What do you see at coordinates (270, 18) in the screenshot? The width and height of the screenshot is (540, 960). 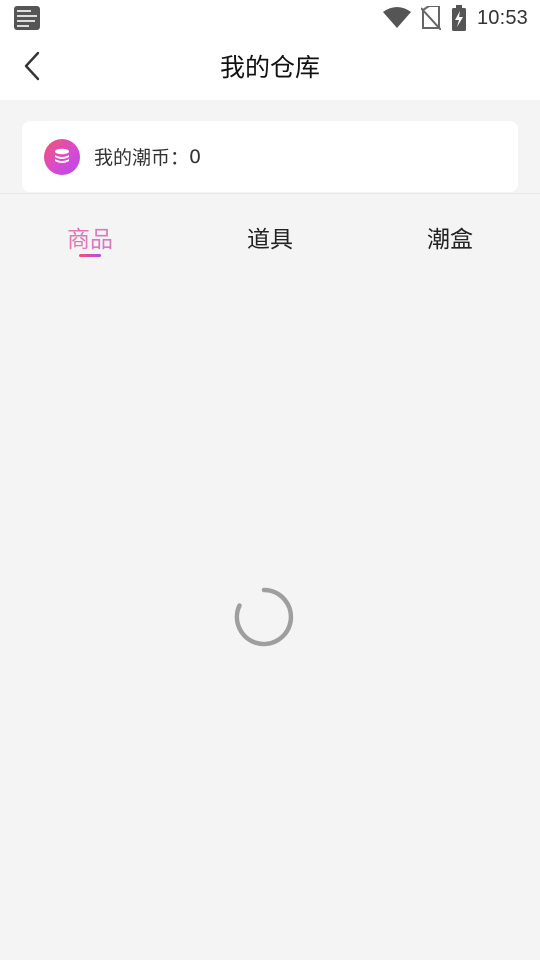 I see `status-bar: 10:53` at bounding box center [270, 18].